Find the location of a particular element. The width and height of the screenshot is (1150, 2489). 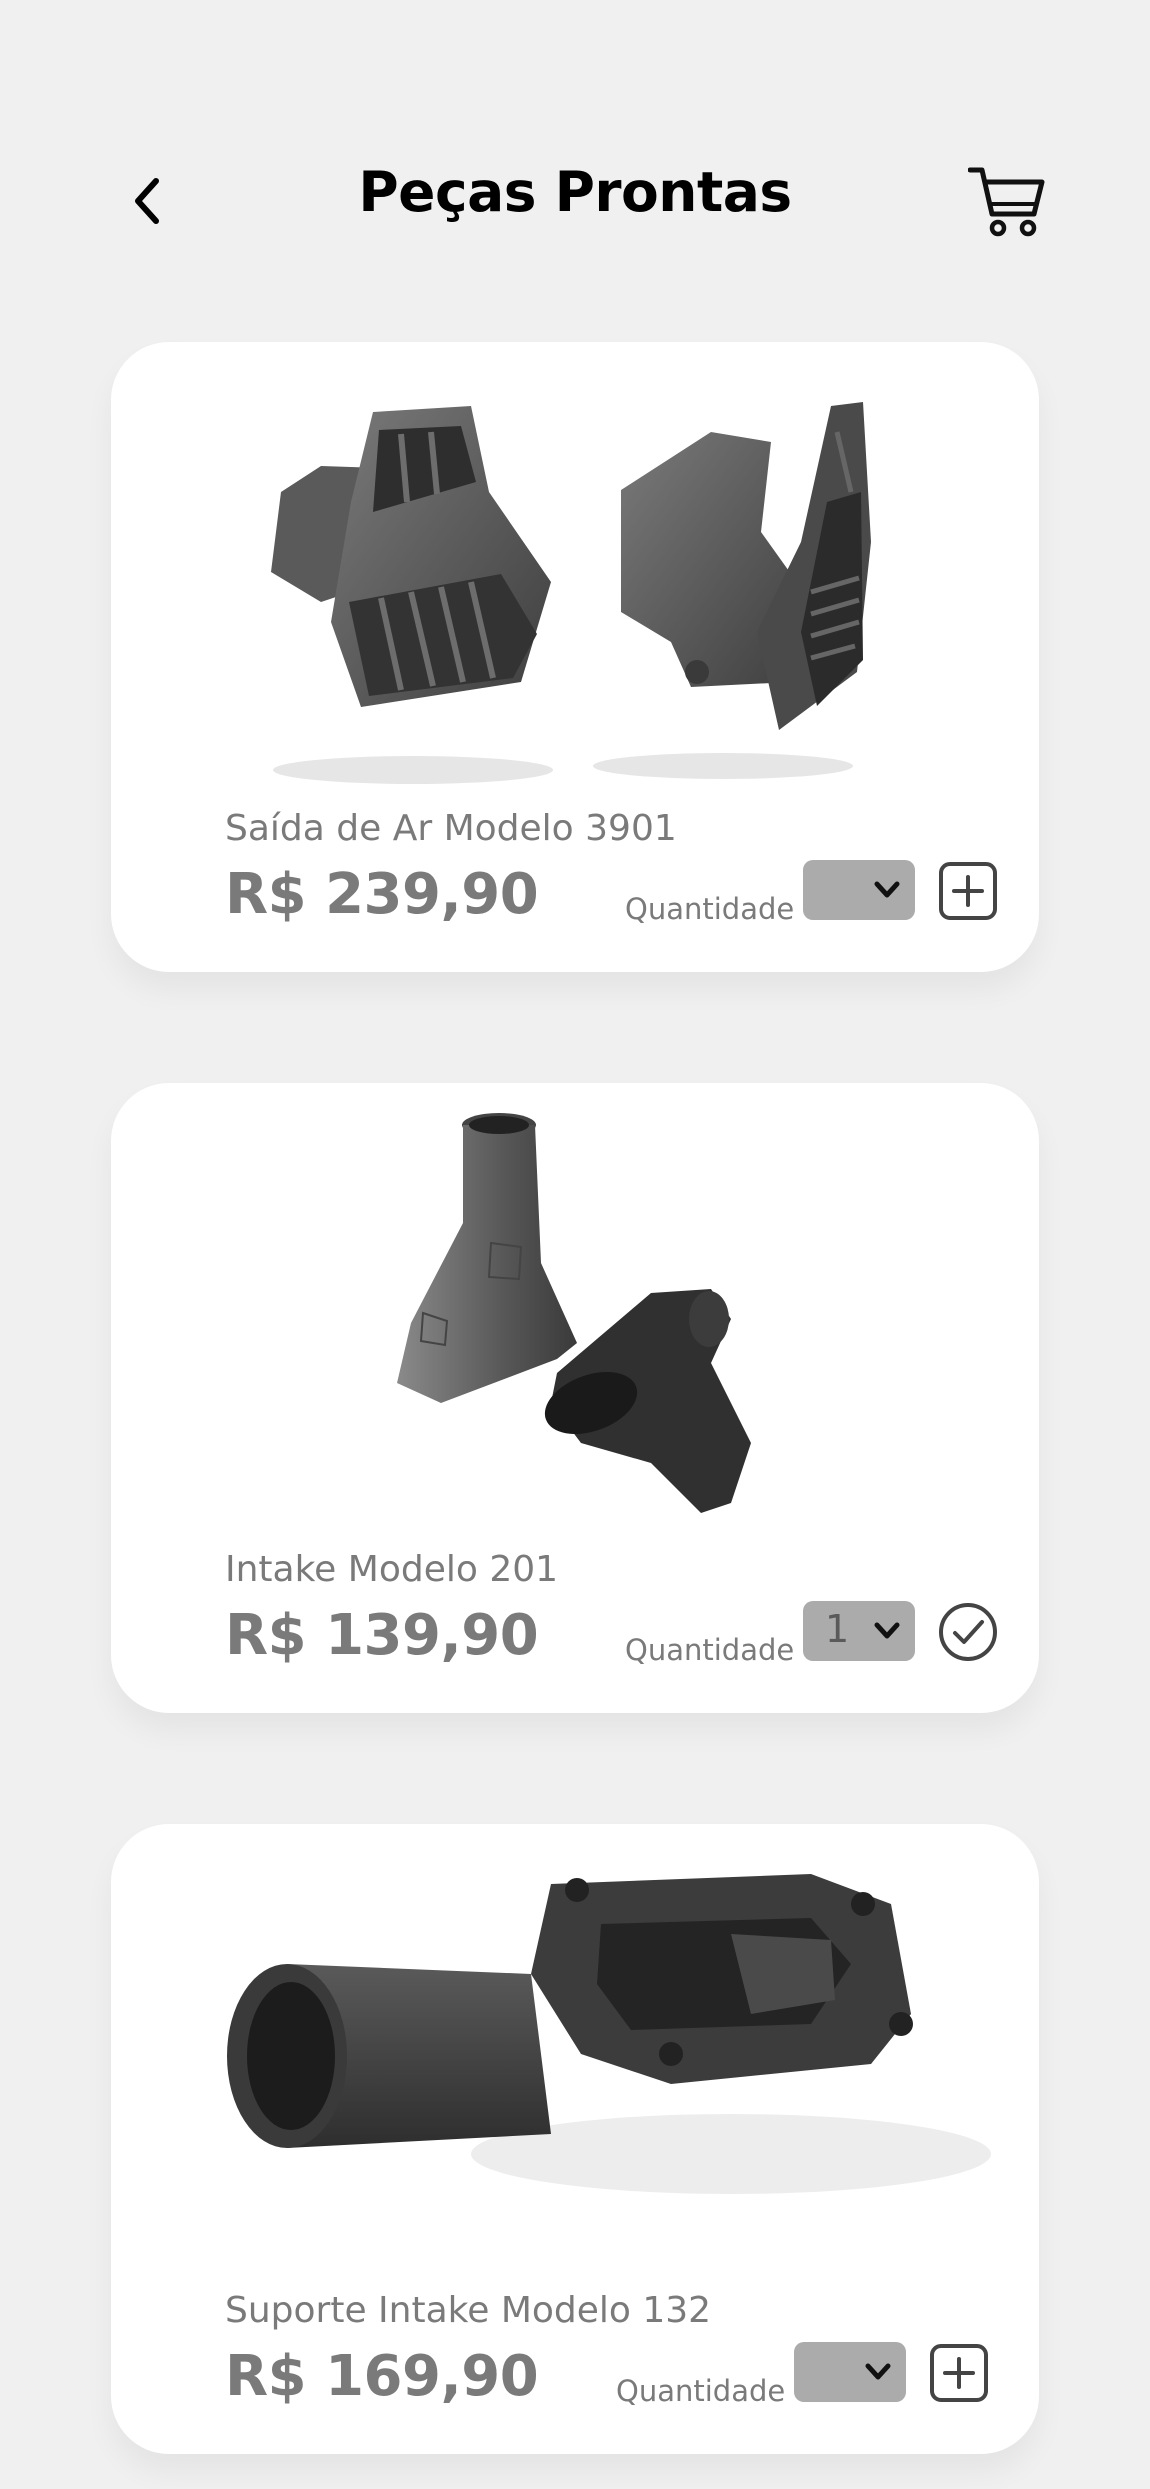

check-circle-icon is located at coordinates (968, 1632).